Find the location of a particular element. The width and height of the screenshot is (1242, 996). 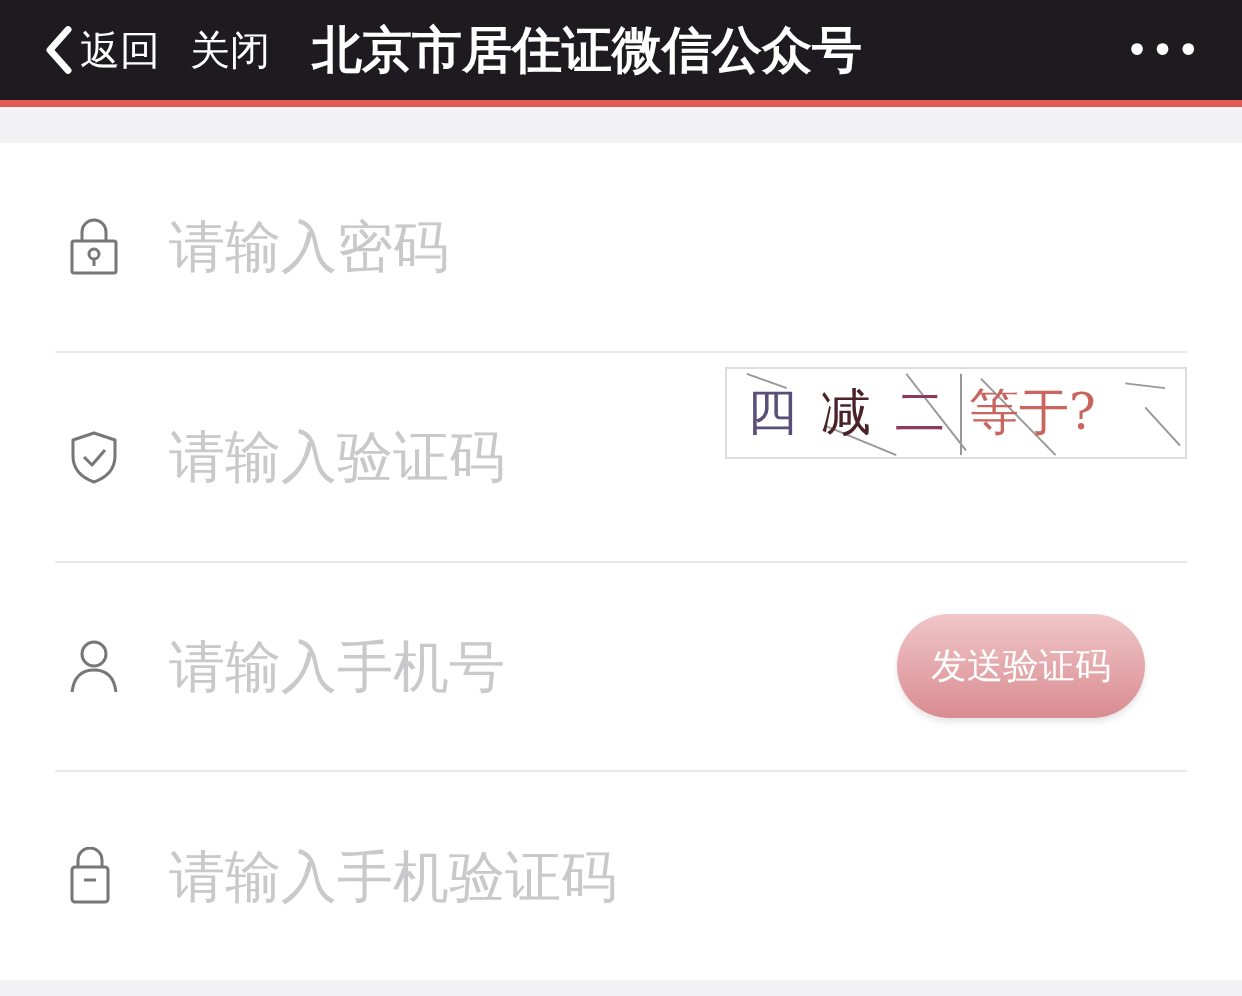

captcha-text: 等于? is located at coordinates (1032, 413).